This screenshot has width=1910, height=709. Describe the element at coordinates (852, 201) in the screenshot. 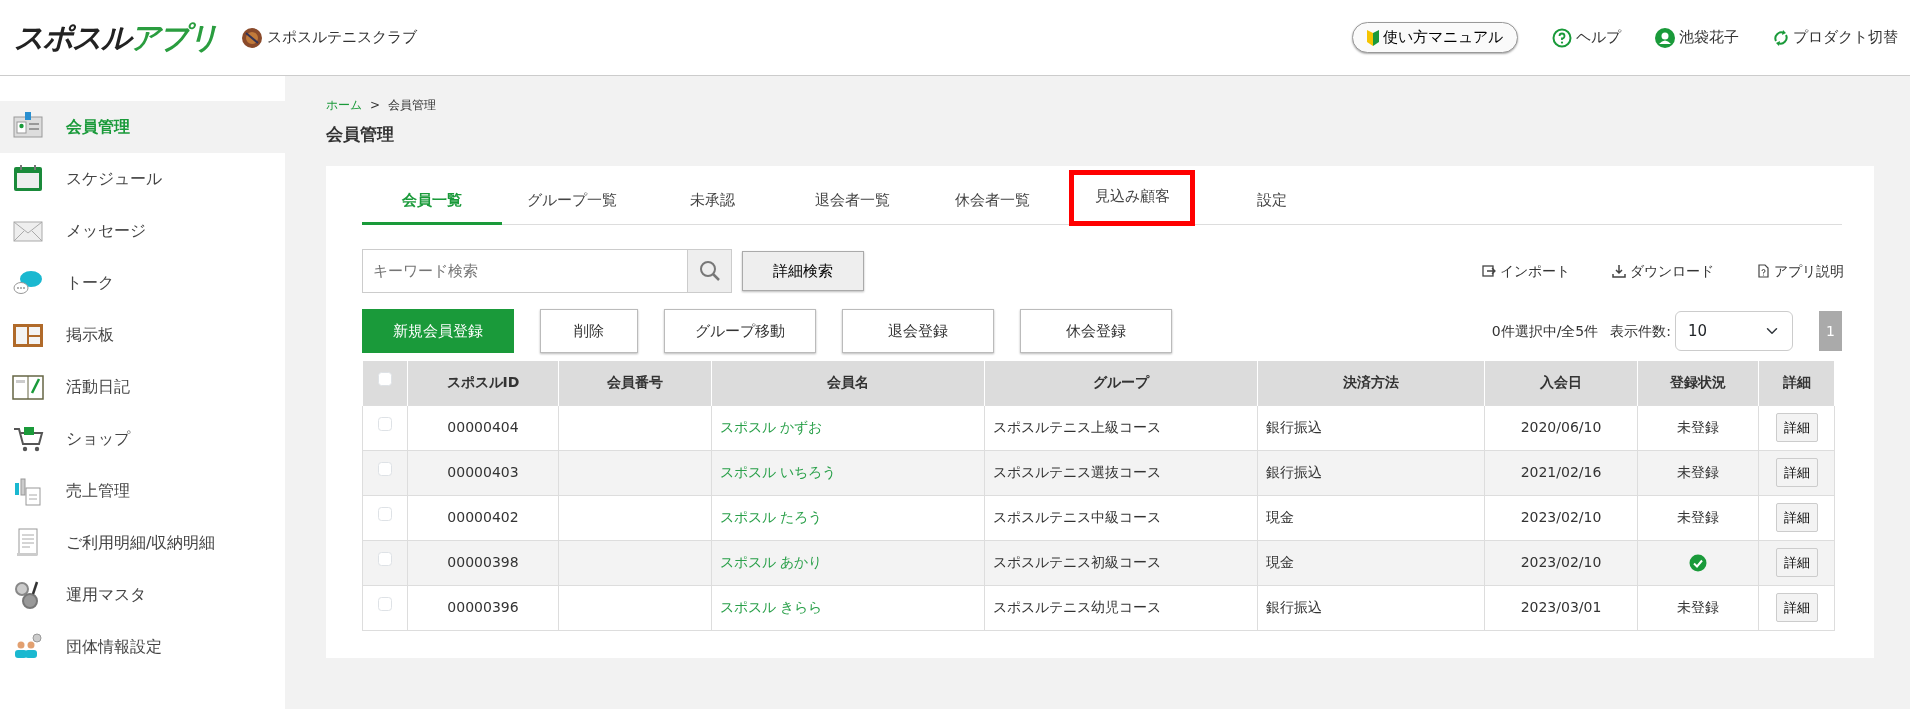

I see `tab: 退会者一覧` at that location.